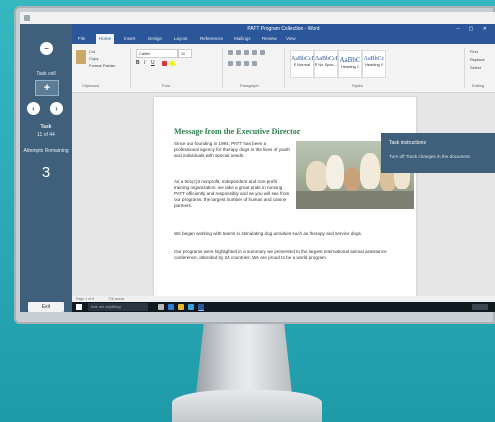 The image size is (495, 422). I want to click on styles-group-label: Styles, so click(357, 85).